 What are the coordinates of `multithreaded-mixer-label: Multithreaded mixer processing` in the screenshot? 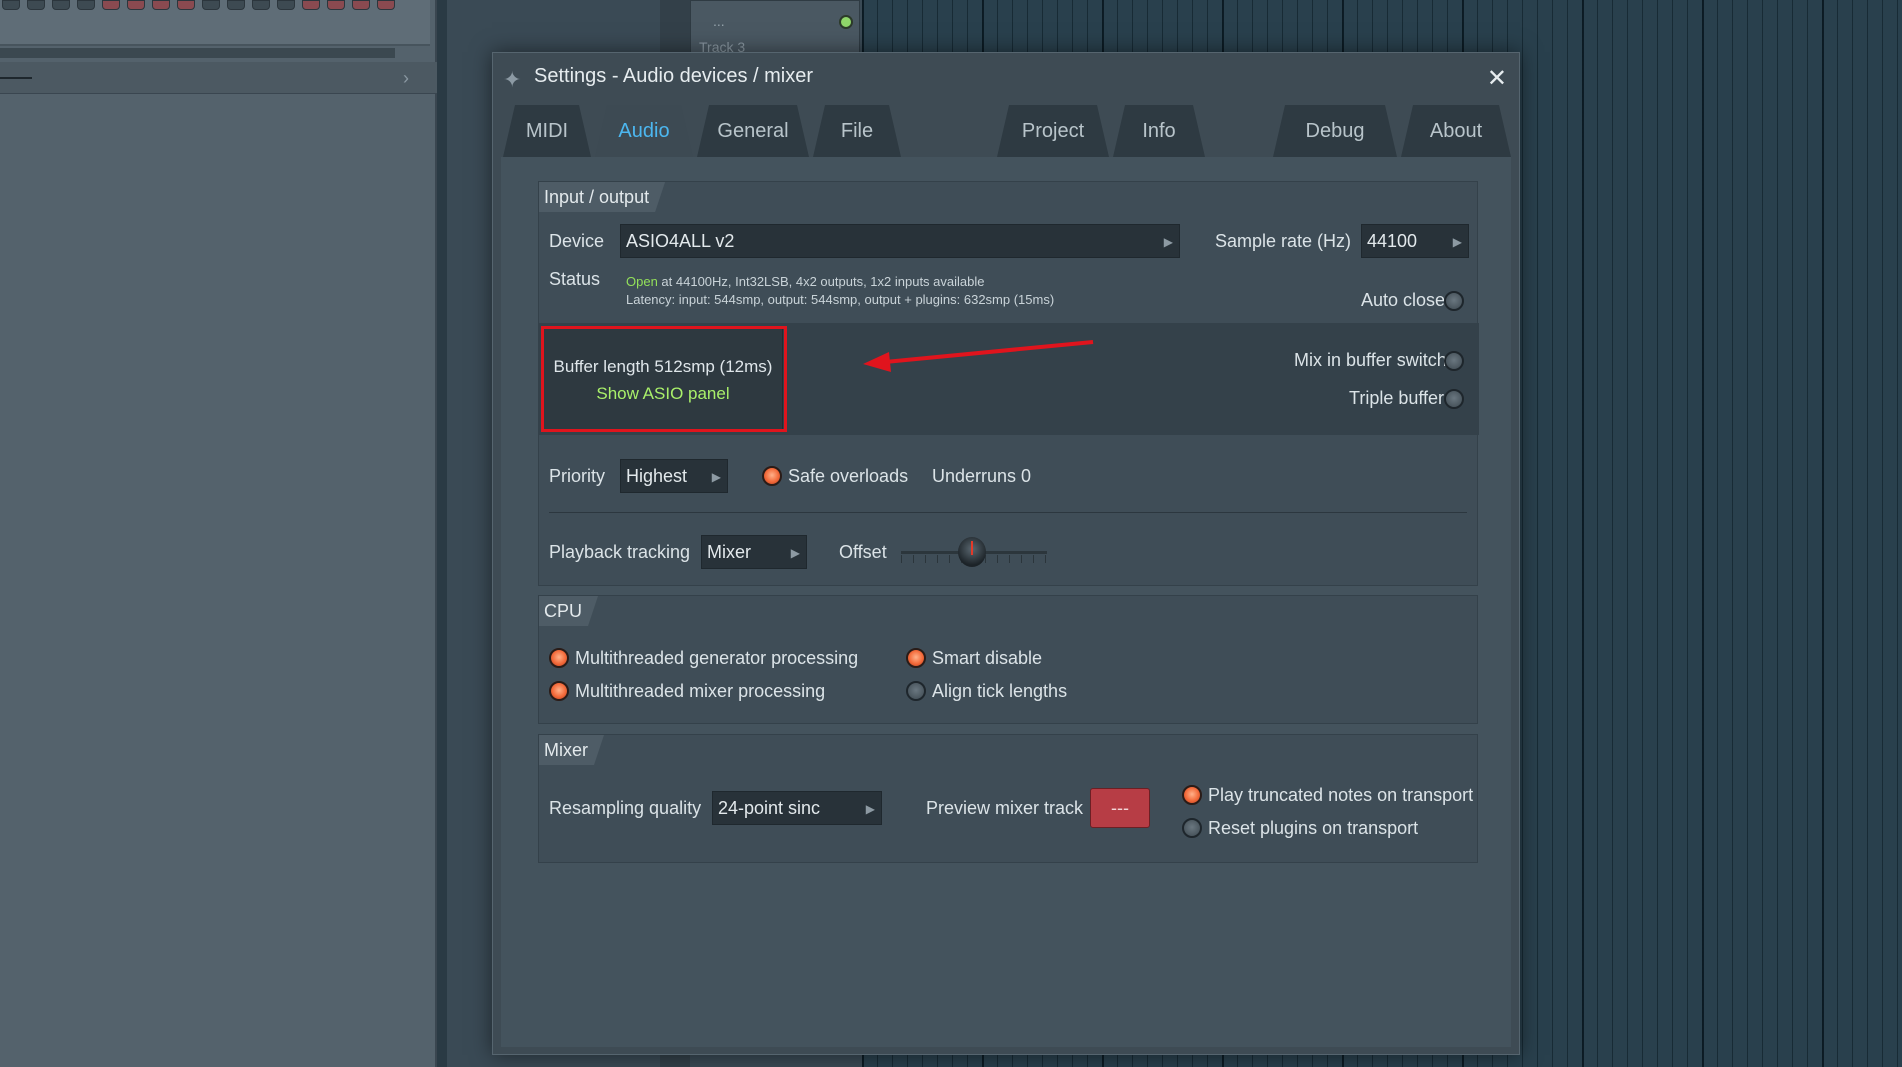 It's located at (700, 691).